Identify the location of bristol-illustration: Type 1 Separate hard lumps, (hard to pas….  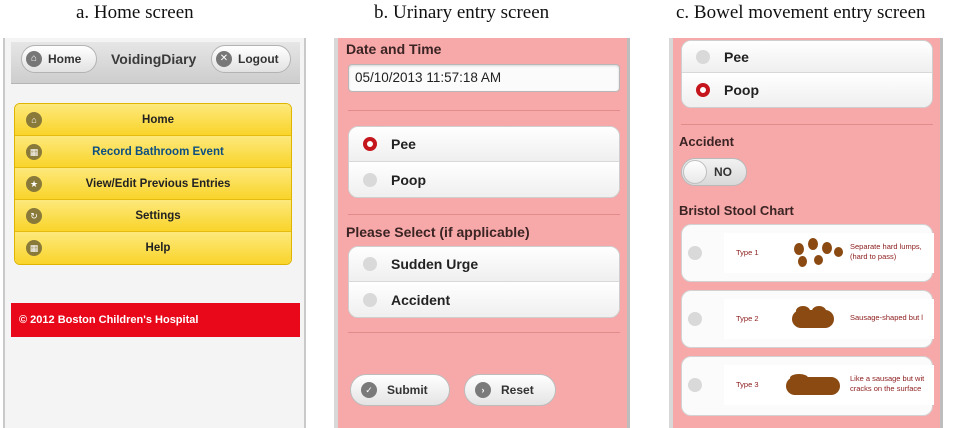
(829, 253).